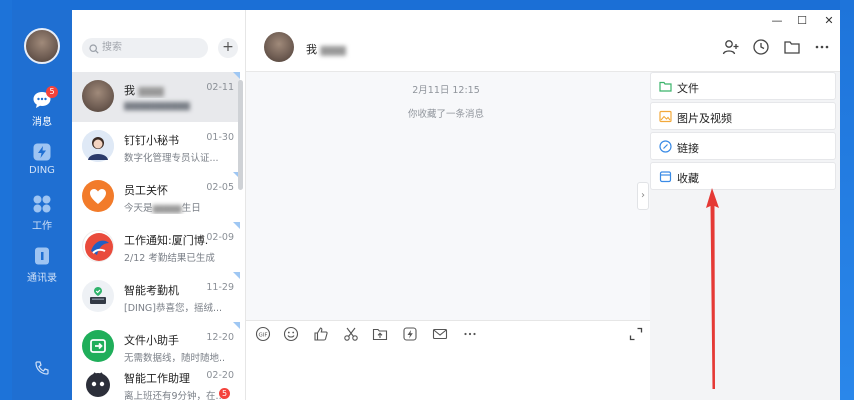 Image resolution: width=854 pixels, height=400 pixels. I want to click on list-item: 员工关怀 今天是▆▆▆▆生日 02-05, so click(156, 197).